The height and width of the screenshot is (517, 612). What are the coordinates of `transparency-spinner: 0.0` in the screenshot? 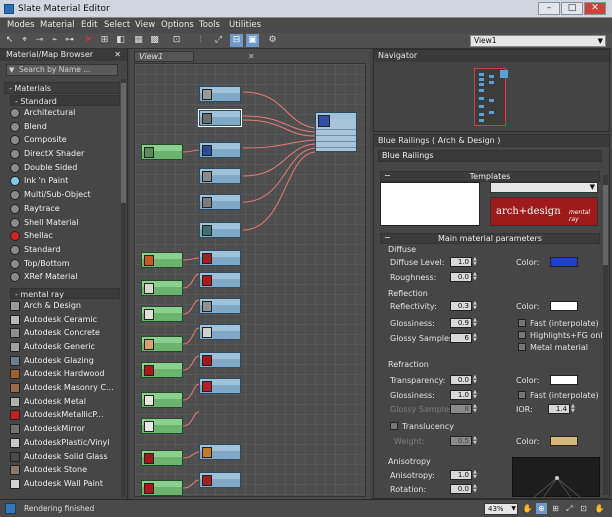 It's located at (461, 380).